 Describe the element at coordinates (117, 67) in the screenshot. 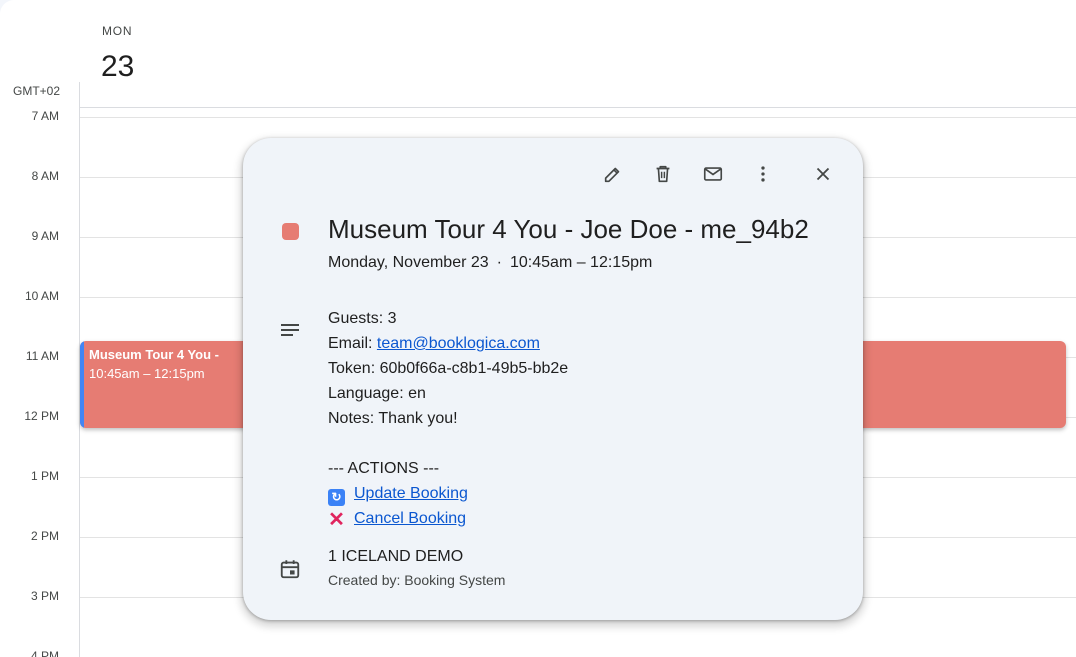

I see `day-number: 23` at that location.